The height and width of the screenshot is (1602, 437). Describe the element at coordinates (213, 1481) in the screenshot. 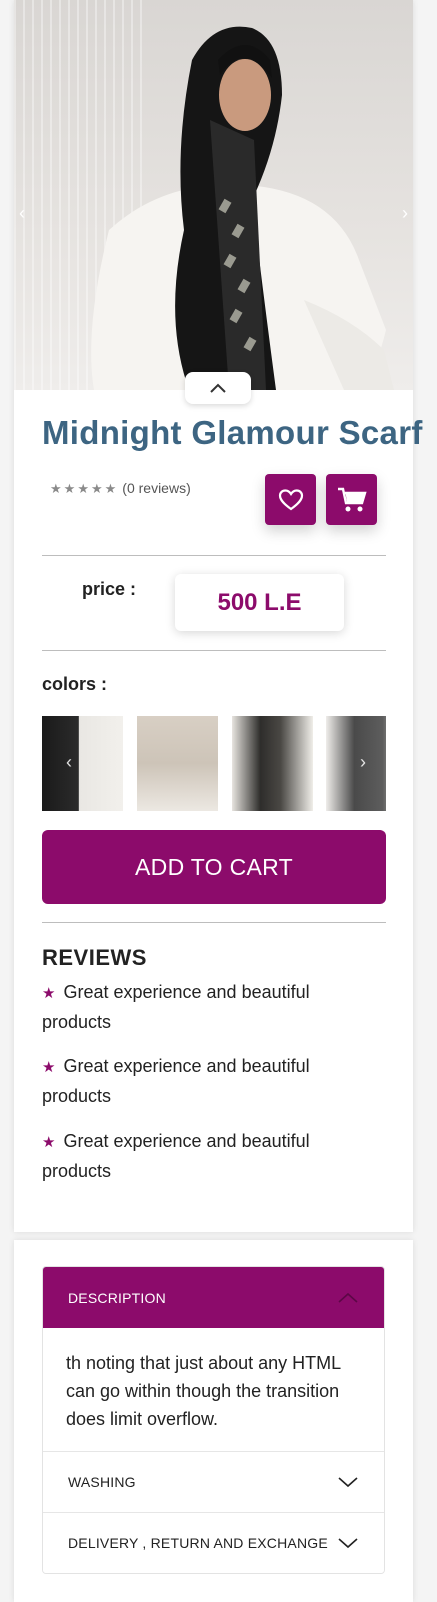

I see `accordion-header-washing: WASHING` at that location.